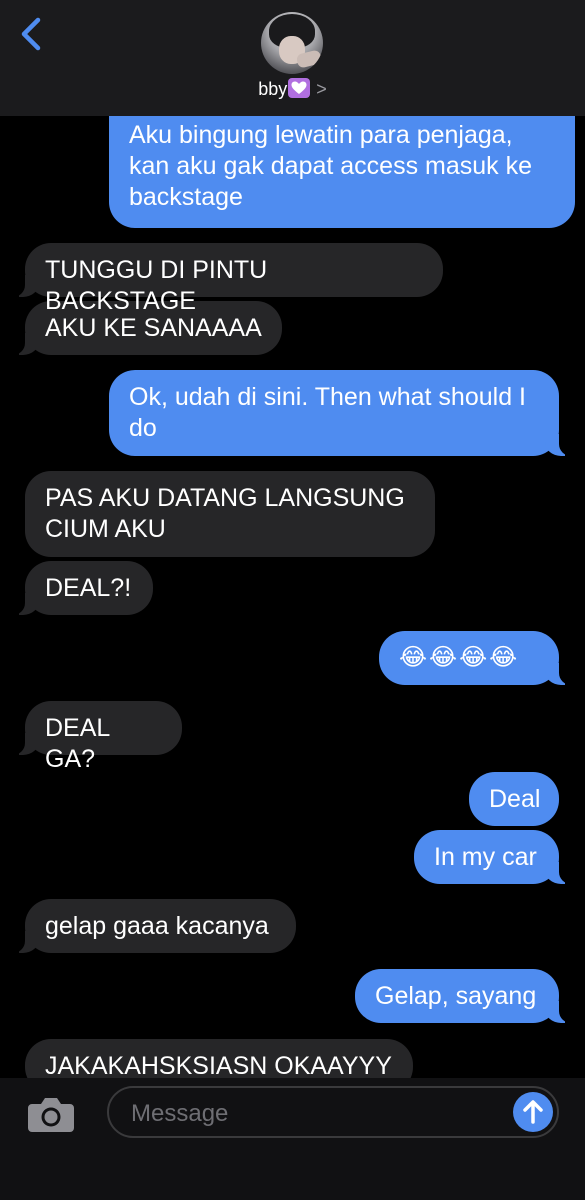 This screenshot has width=585, height=1200. I want to click on message-bubble-incoming: DEAL GA?, so click(96, 737).